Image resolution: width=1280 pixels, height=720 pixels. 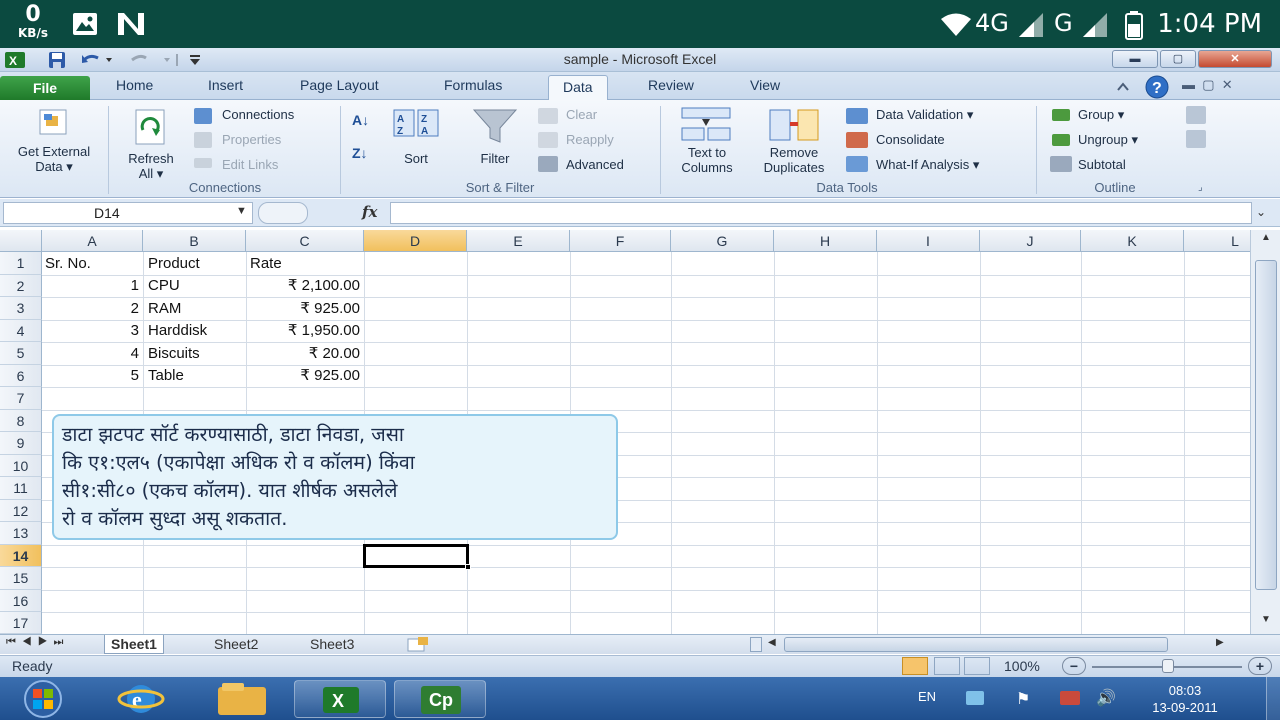 I want to click on row-header-11: 11, so click(x=21, y=488).